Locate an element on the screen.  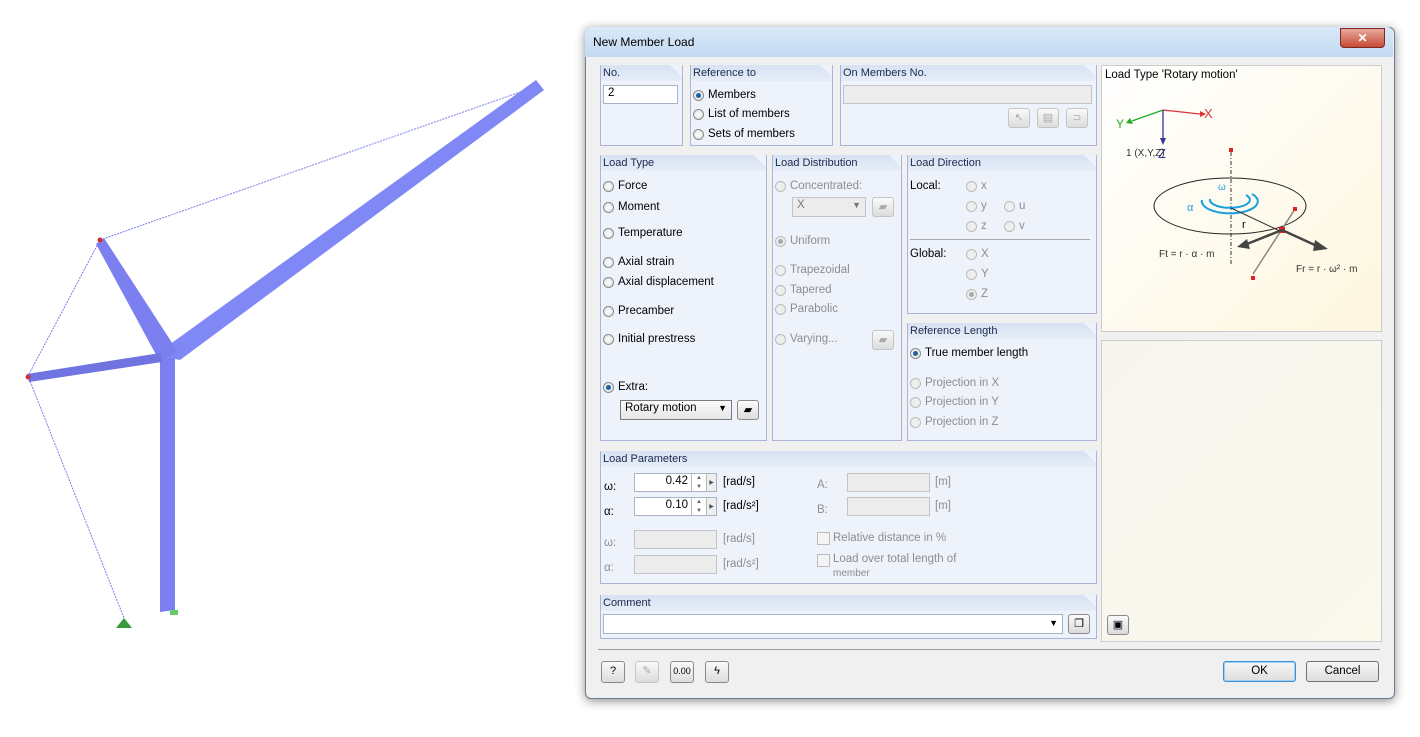
extra-settings-icon: ▰ is located at coordinates (748, 410).